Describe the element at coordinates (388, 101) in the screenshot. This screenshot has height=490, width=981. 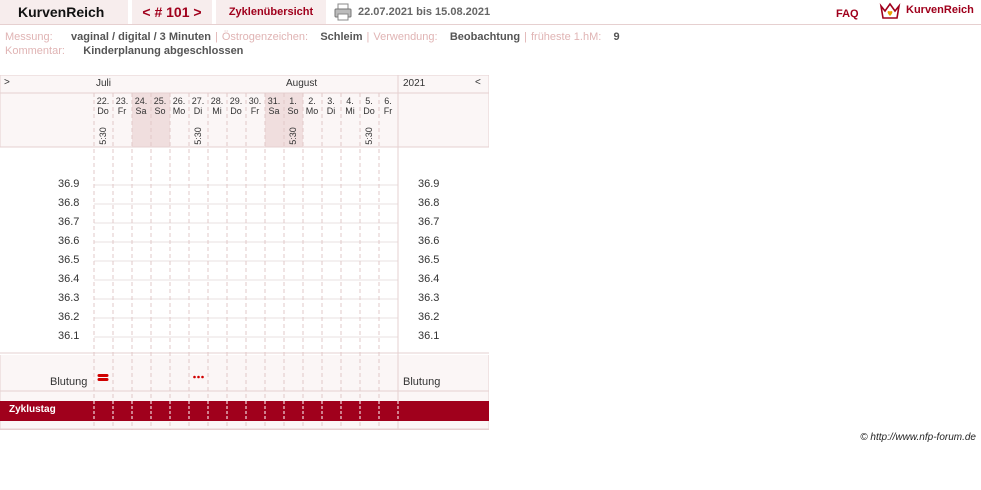
I see `day-date: 6.` at that location.